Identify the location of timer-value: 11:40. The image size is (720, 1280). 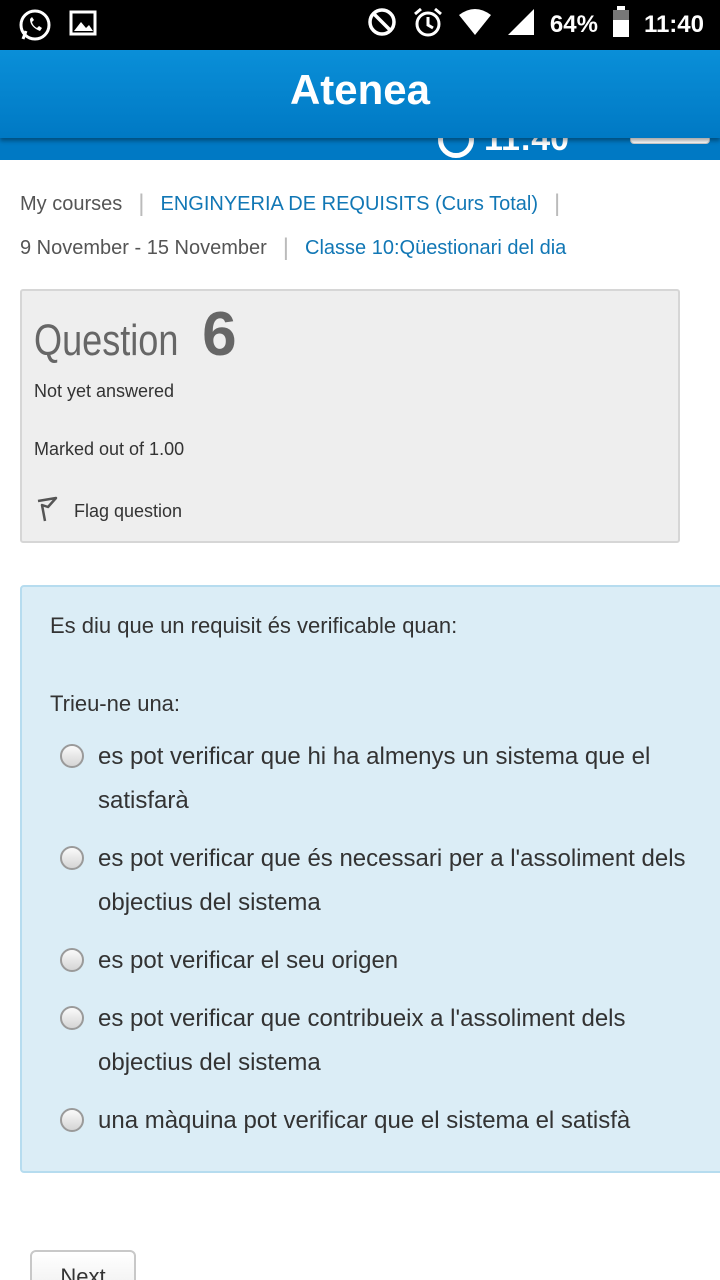
(527, 148).